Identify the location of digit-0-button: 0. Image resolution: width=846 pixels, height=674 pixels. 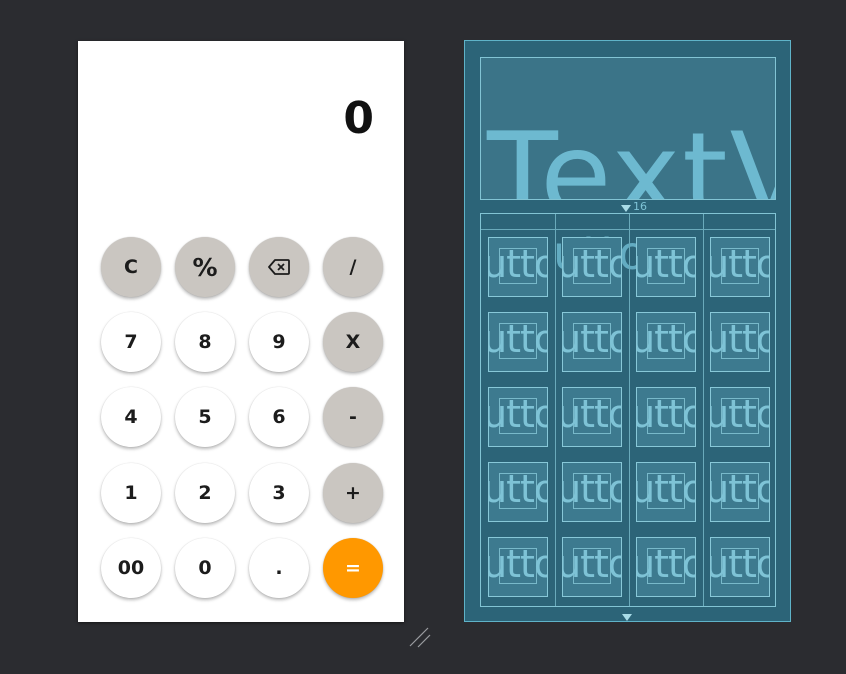
(205, 568).